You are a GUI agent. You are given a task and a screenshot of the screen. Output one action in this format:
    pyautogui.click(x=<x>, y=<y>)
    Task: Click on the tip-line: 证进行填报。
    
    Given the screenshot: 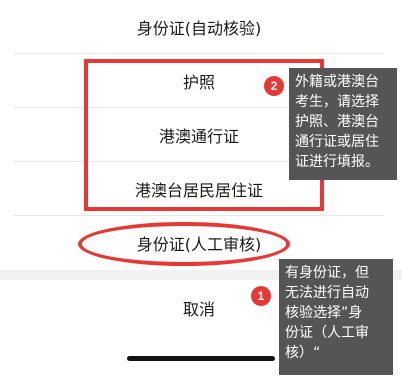 What is the action you would take?
    pyautogui.click(x=337, y=162)
    